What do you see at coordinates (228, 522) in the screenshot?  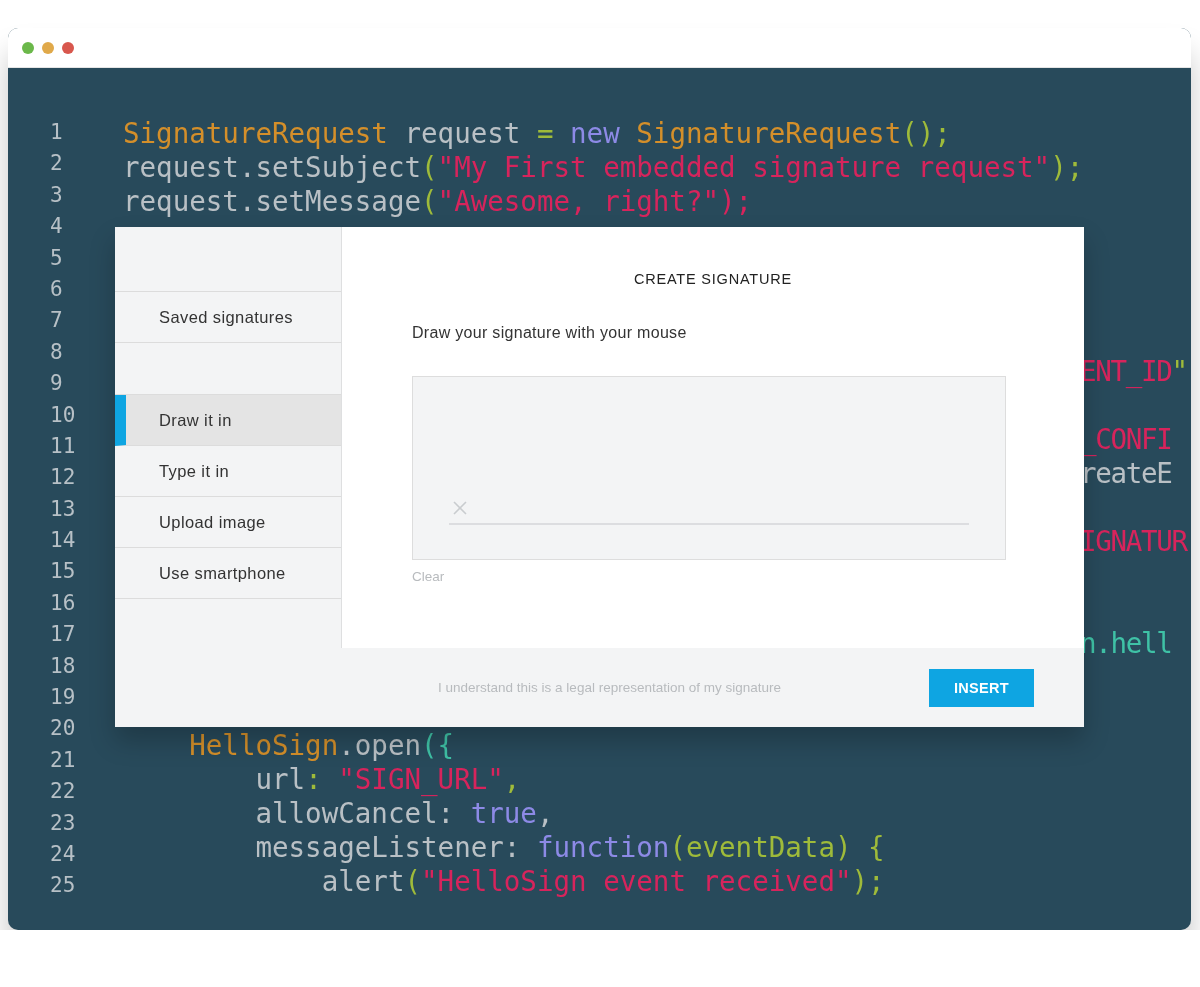 I see `sidebar-item: Upload image` at bounding box center [228, 522].